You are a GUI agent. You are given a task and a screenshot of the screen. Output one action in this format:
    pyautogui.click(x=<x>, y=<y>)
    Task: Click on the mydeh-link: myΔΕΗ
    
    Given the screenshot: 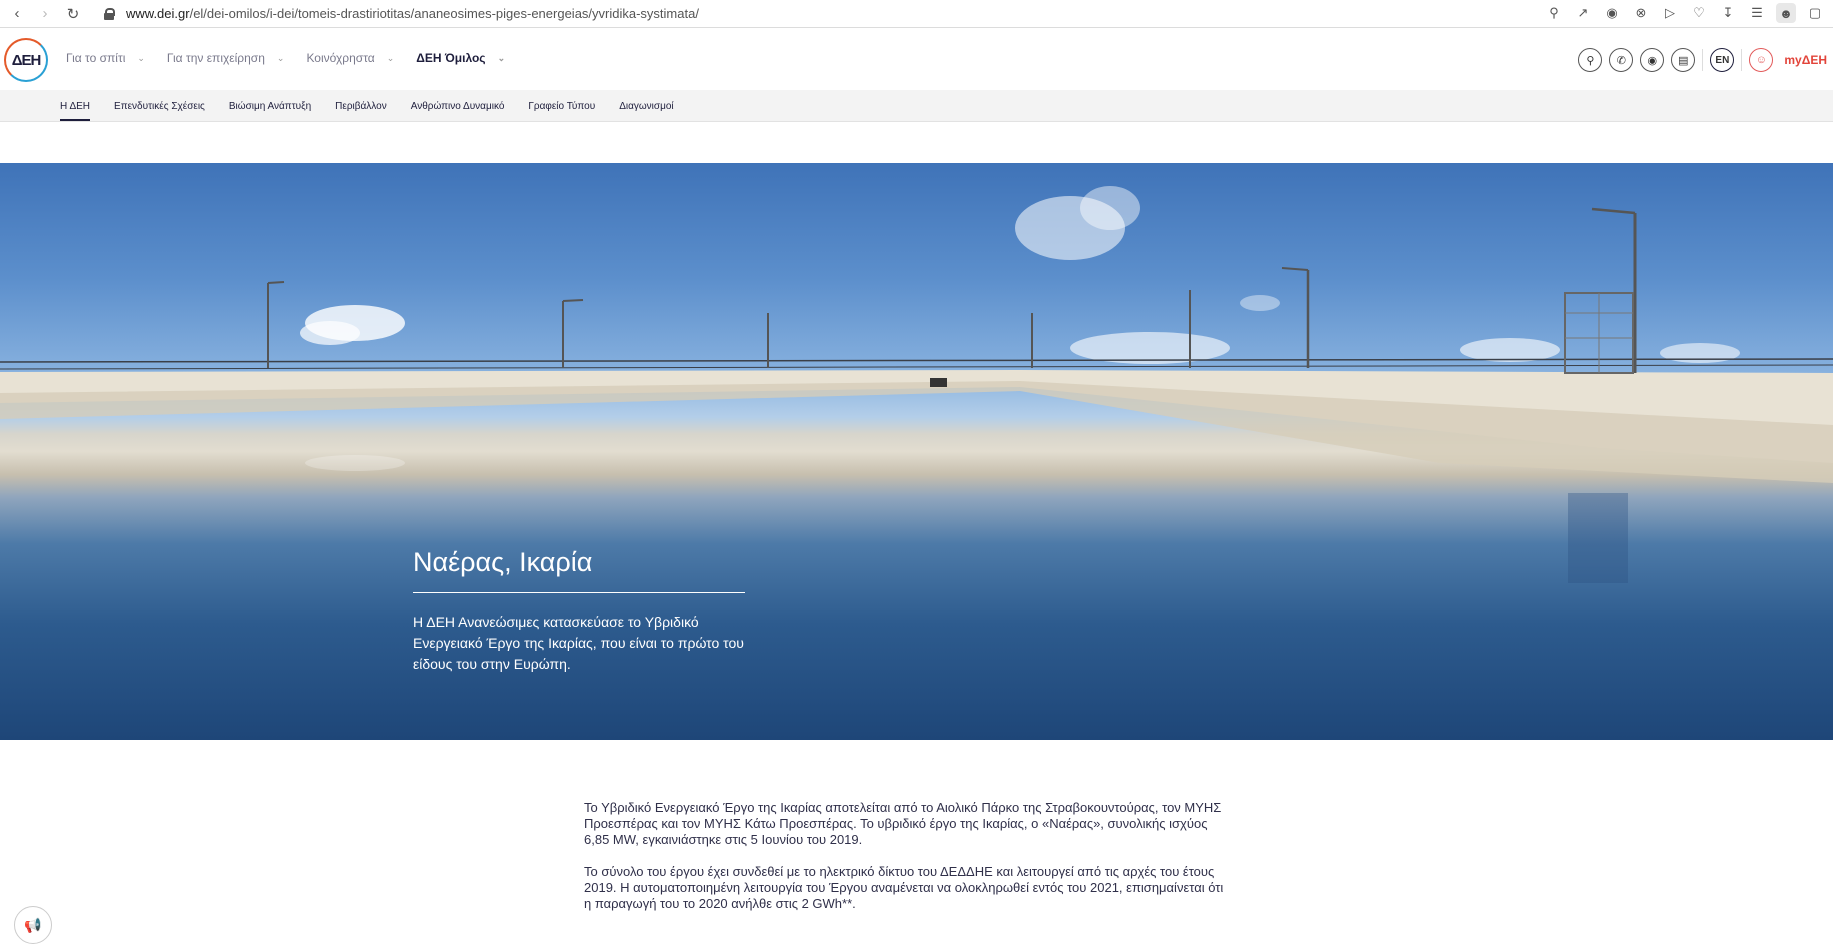 What is the action you would take?
    pyautogui.click(x=1805, y=60)
    